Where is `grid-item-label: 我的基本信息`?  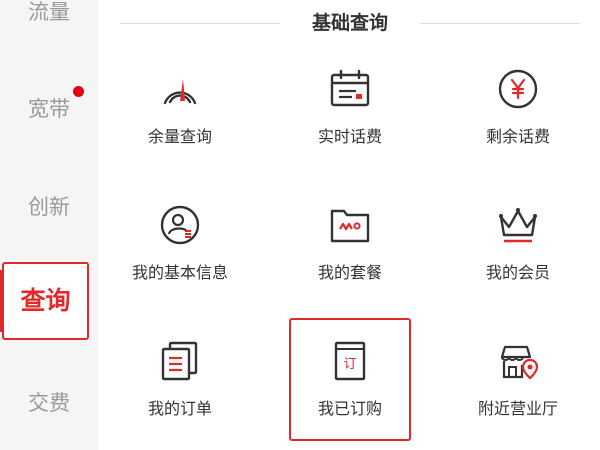
grid-item-label: 我的基本信息 is located at coordinates (179, 272).